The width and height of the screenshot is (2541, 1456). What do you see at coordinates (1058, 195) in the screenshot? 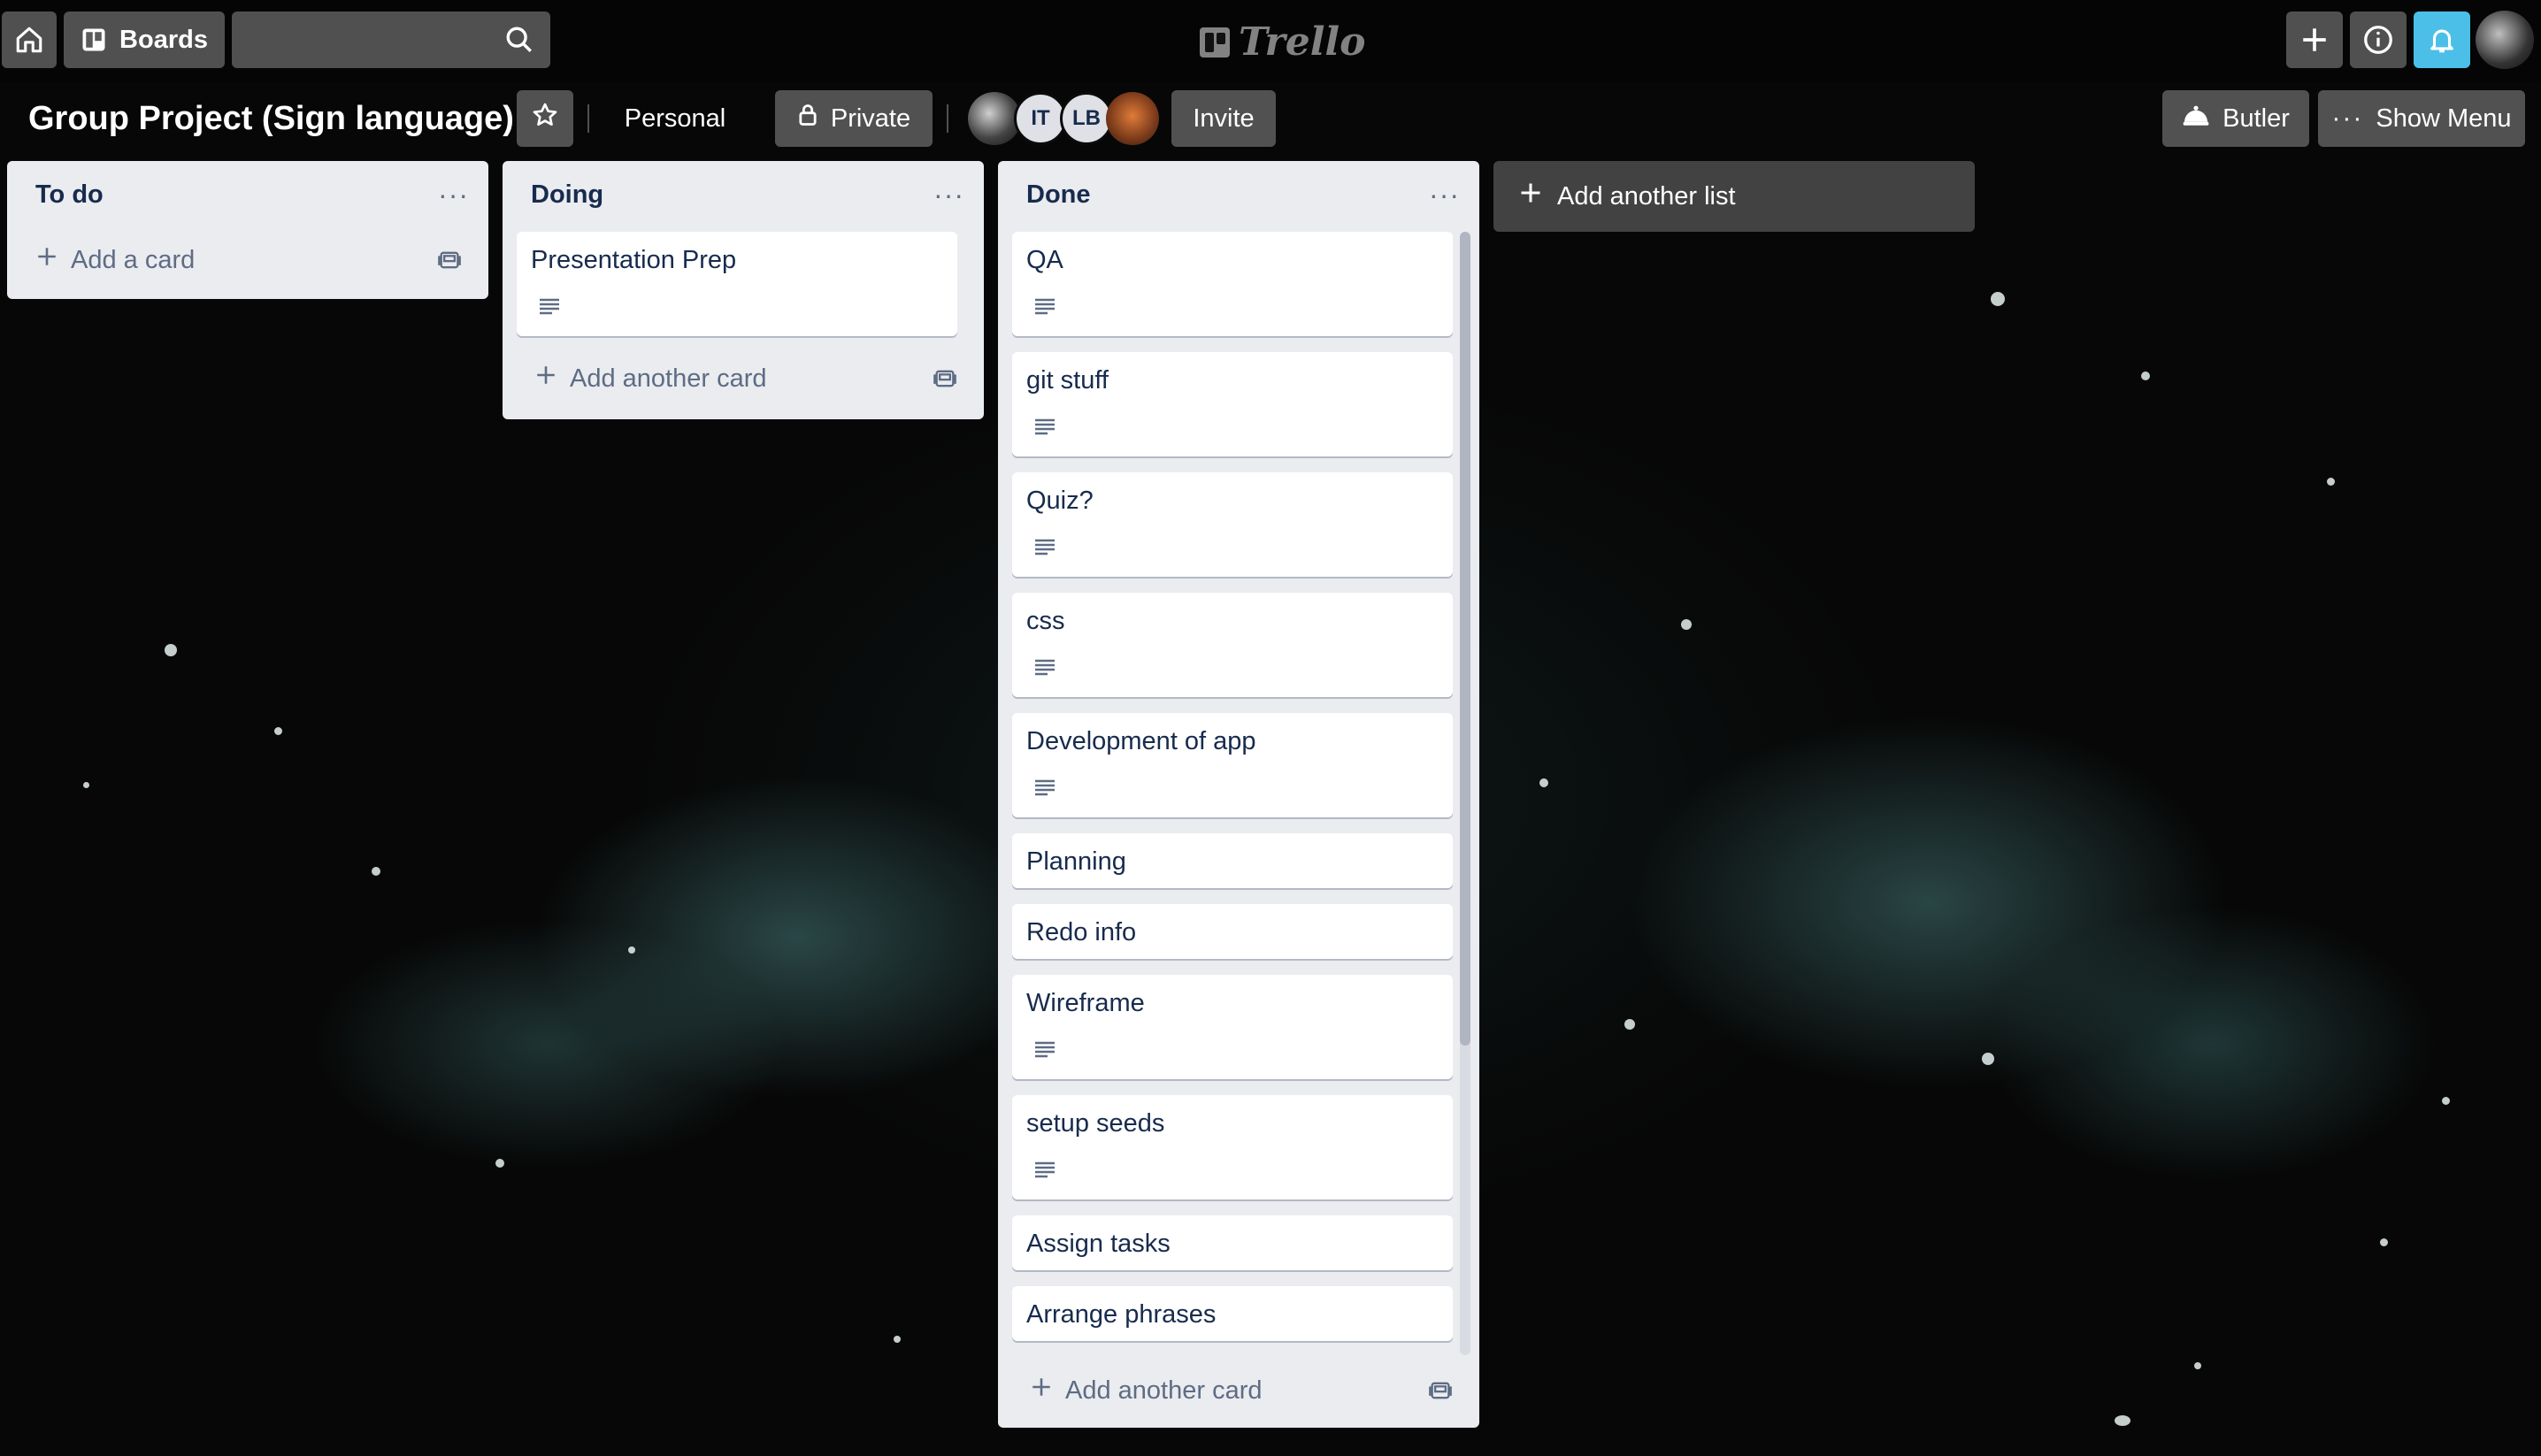
I see `list-title: Done` at bounding box center [1058, 195].